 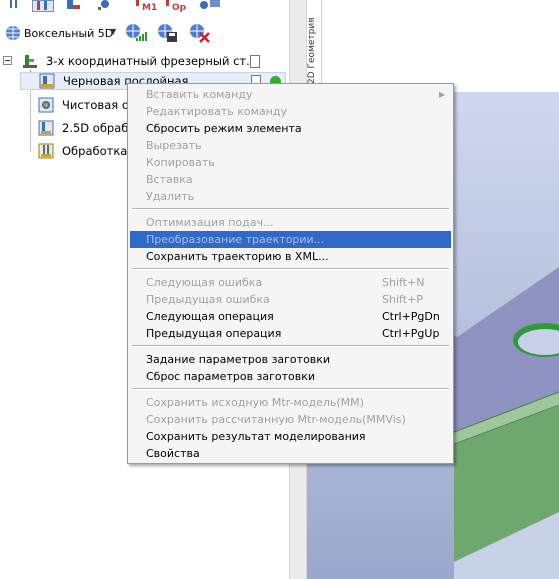 I want to click on chevron-down-icon: ▼, so click(x=113, y=31).